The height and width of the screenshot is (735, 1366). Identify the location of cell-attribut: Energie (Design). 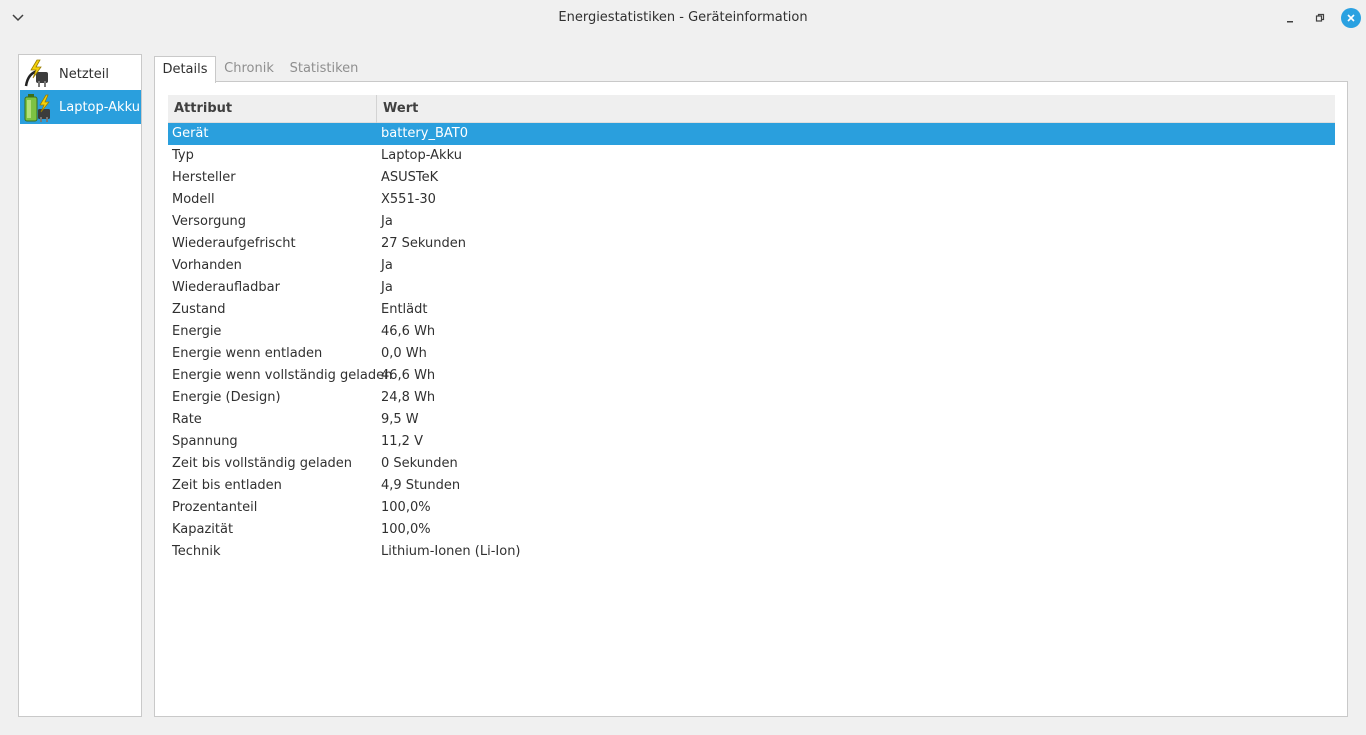
(226, 397).